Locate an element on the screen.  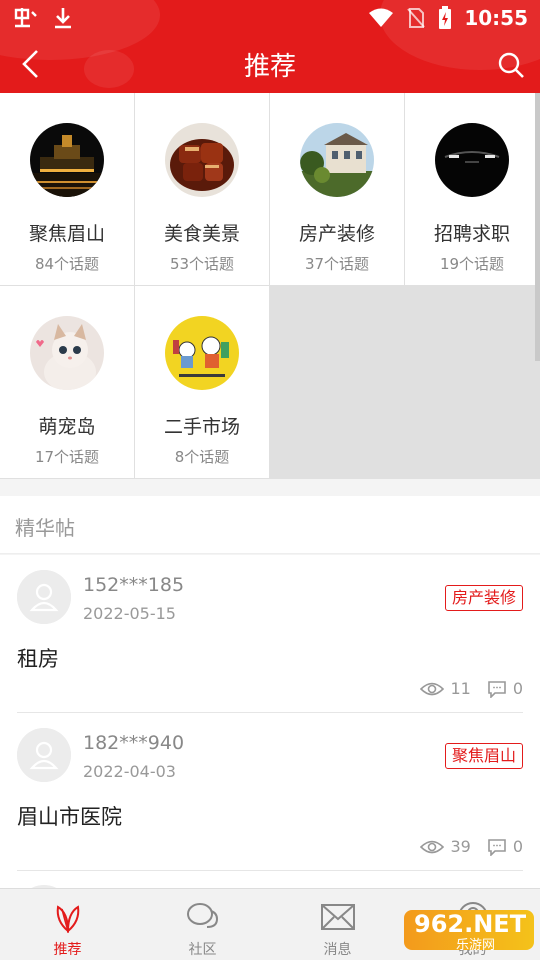
category-count: 37个话题 is located at coordinates (337, 264).